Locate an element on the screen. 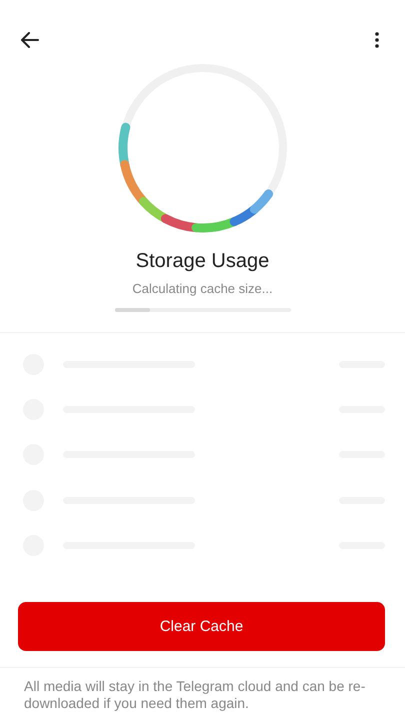 This screenshot has height=720, width=405. back-icon is located at coordinates (30, 40).